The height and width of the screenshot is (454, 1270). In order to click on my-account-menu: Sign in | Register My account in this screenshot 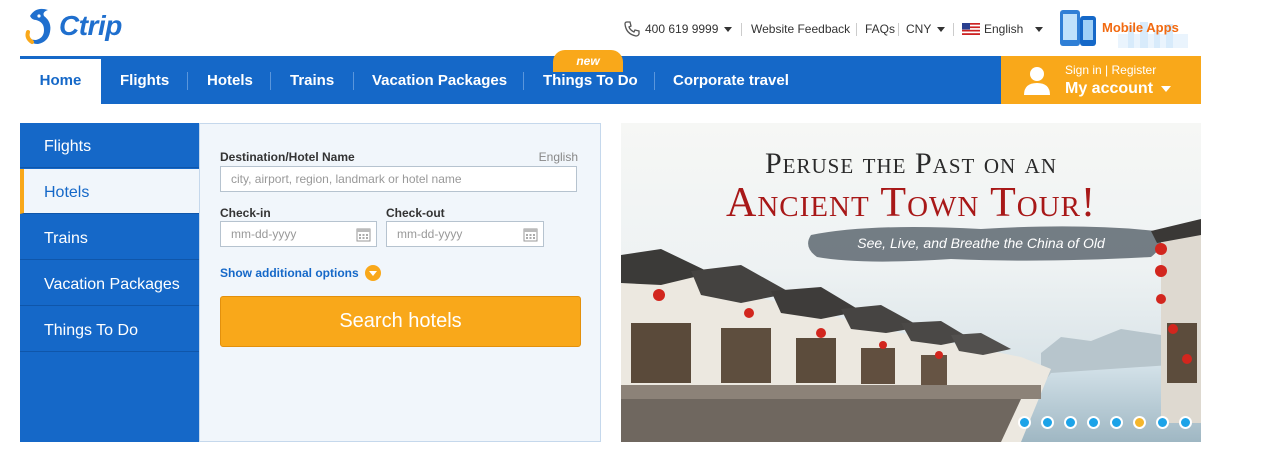, I will do `click(1101, 80)`.